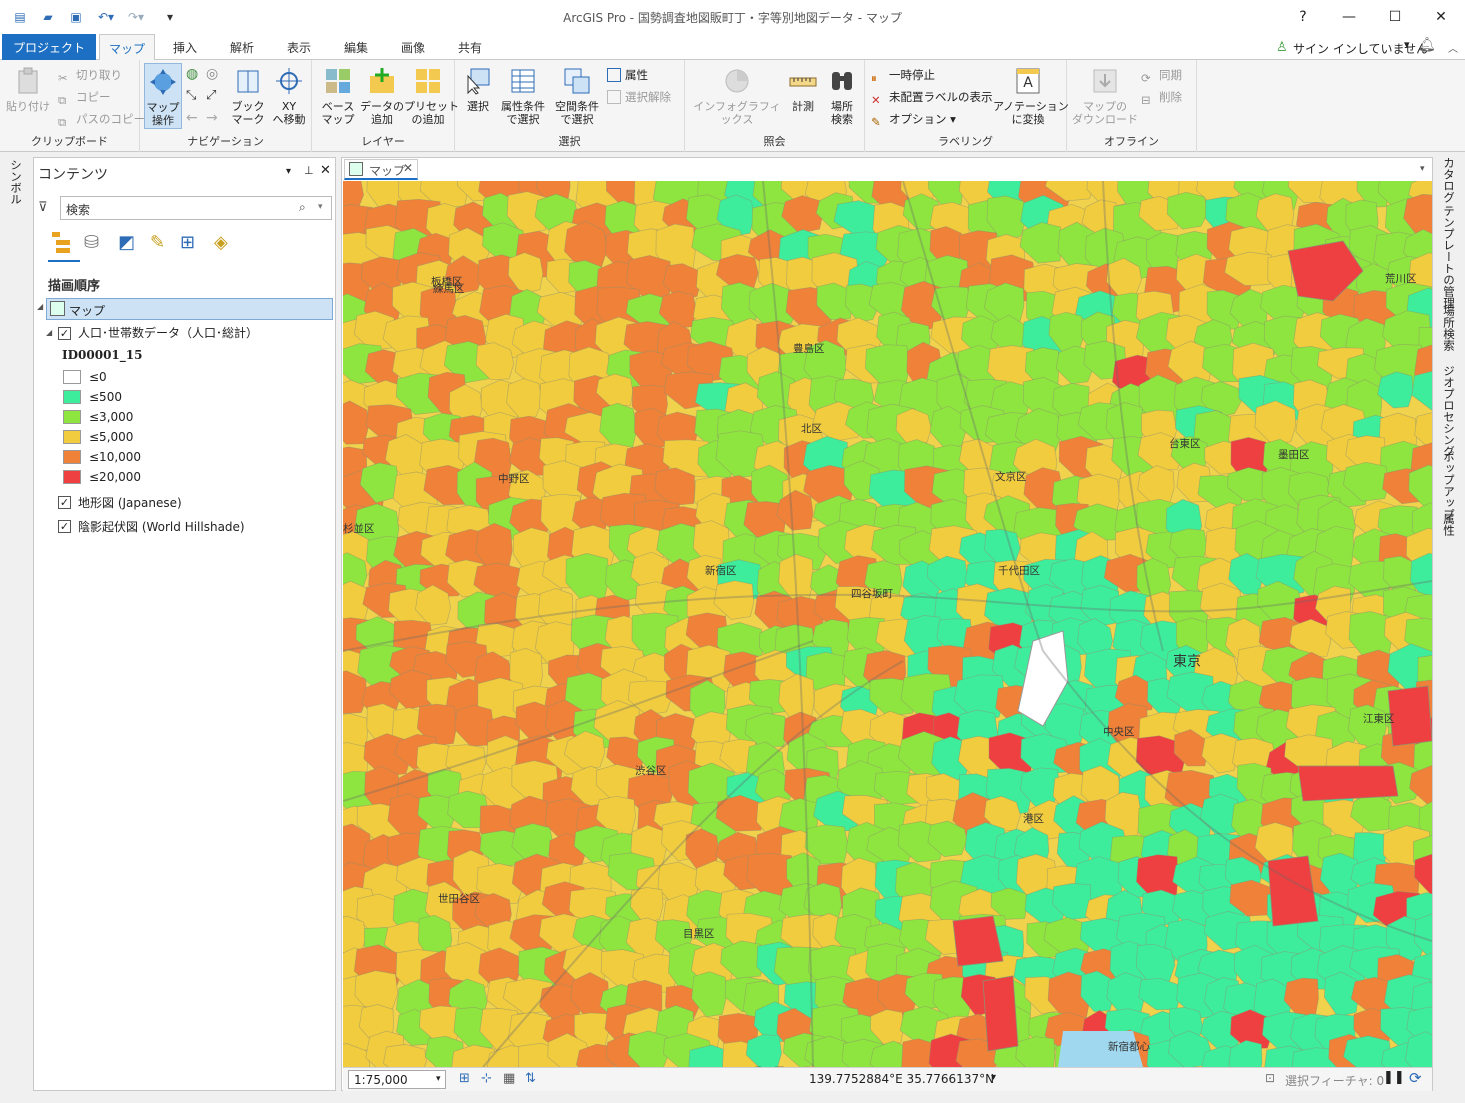 Image resolution: width=1465 pixels, height=1103 pixels. What do you see at coordinates (356, 47) in the screenshot?
I see `tab-edit: 編集` at bounding box center [356, 47].